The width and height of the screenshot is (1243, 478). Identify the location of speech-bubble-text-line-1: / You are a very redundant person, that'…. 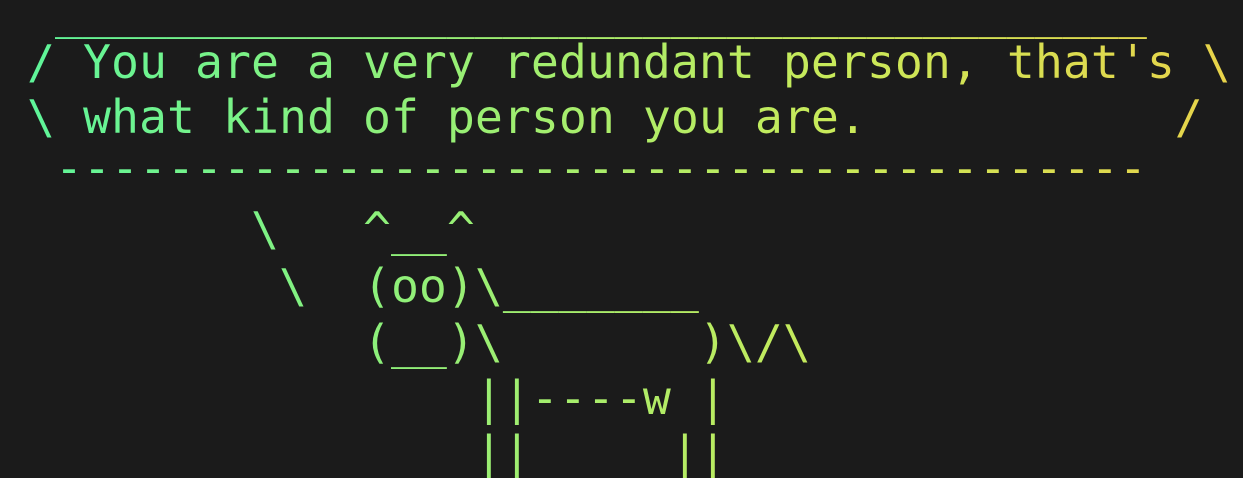
(629, 62).